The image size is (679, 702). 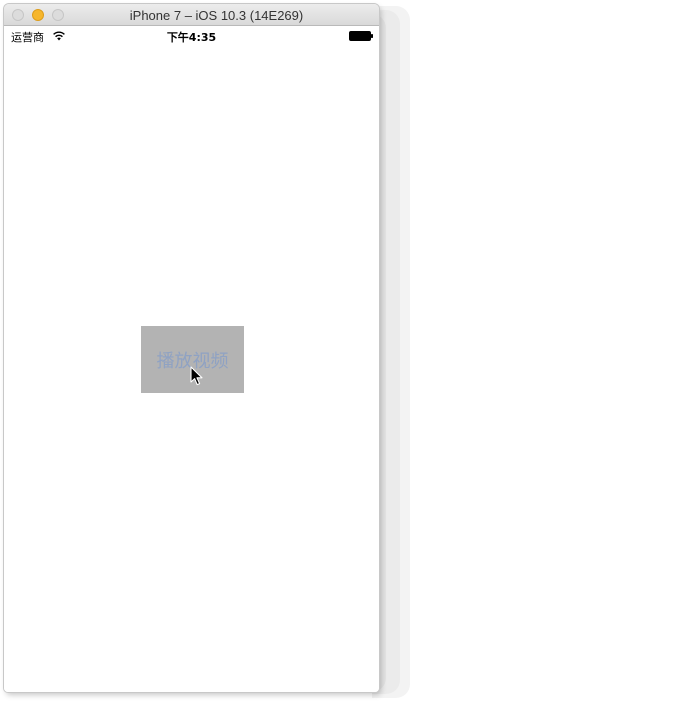 I want to click on status-time: 下午4:35, so click(x=191, y=37).